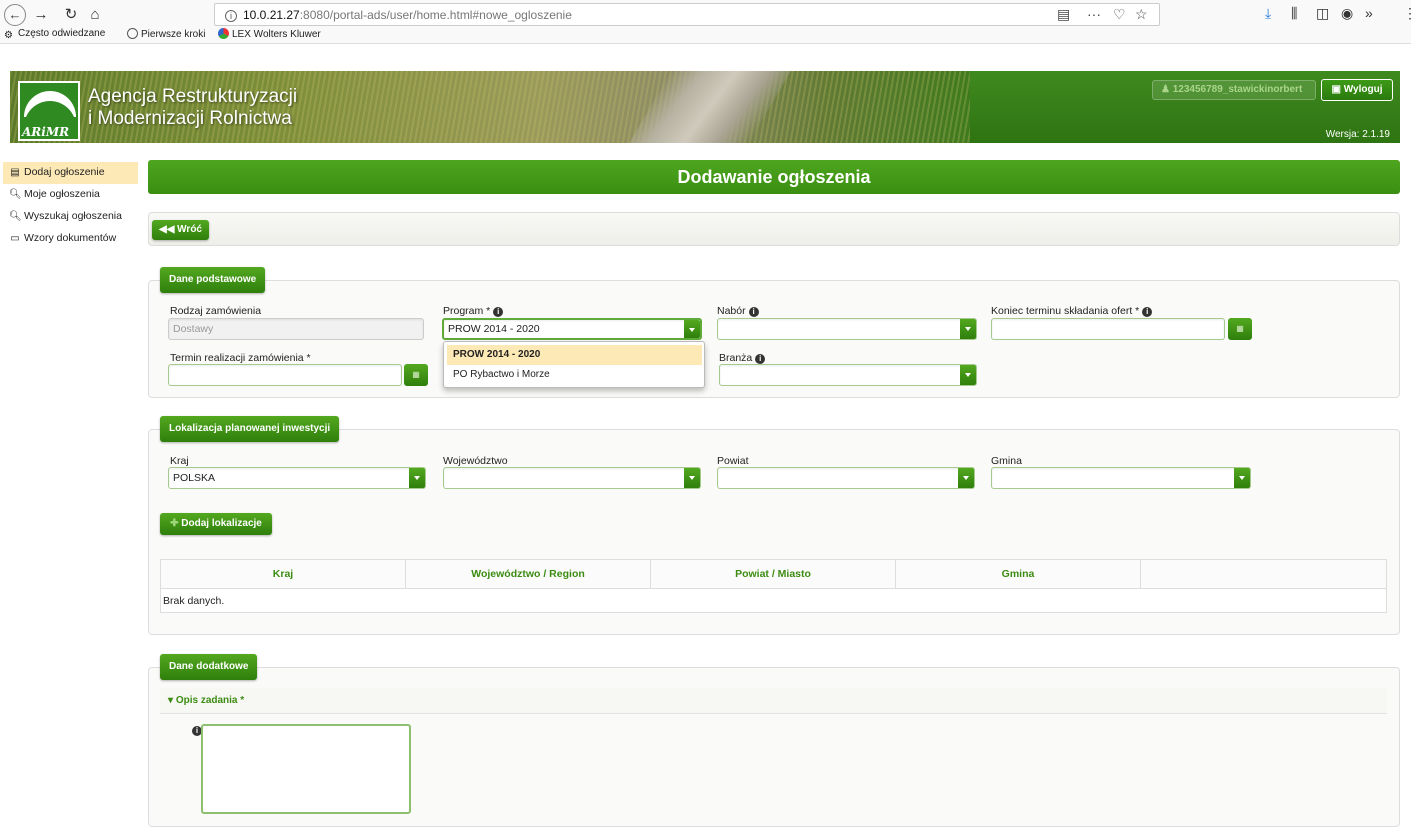 The width and height of the screenshot is (1411, 827). I want to click on table-divider, so click(773, 588).